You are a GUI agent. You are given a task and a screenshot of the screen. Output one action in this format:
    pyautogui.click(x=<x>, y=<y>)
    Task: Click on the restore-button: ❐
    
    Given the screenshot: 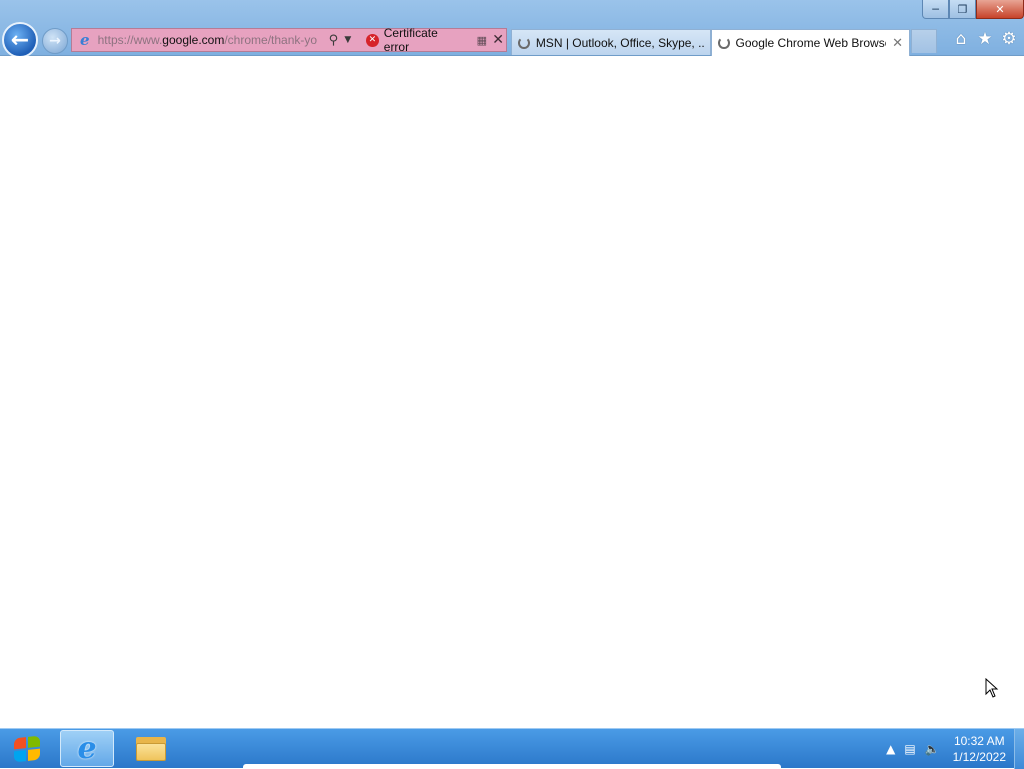 What is the action you would take?
    pyautogui.click(x=962, y=9)
    